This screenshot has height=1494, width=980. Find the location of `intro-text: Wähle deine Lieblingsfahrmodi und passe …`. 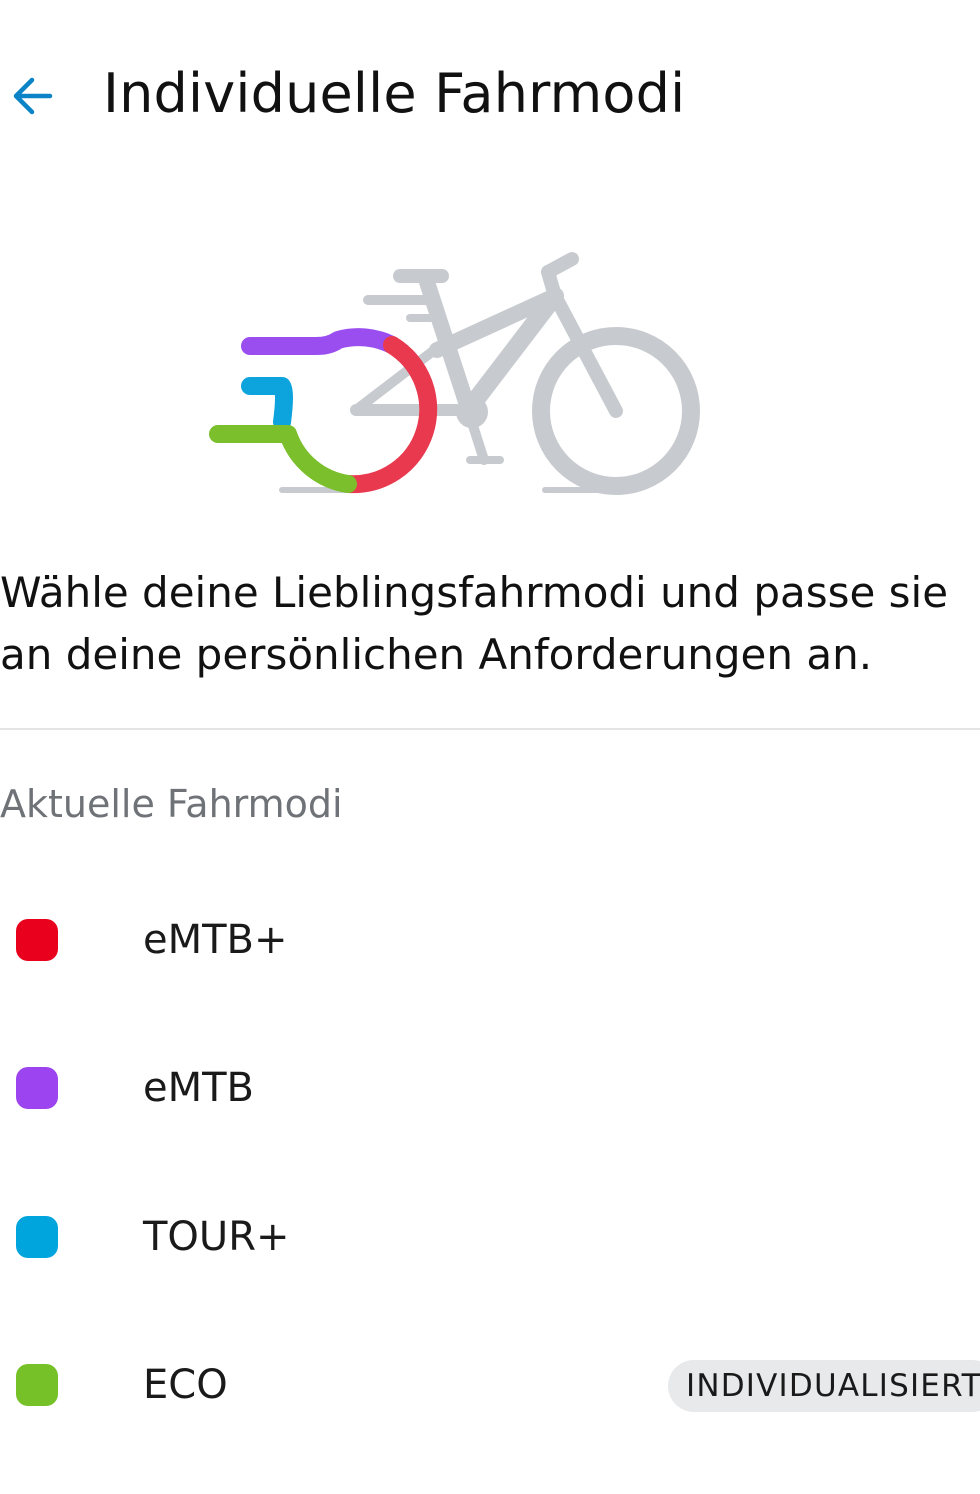

intro-text: Wähle deine Lieblingsfahrmodi und passe … is located at coordinates (485, 624).